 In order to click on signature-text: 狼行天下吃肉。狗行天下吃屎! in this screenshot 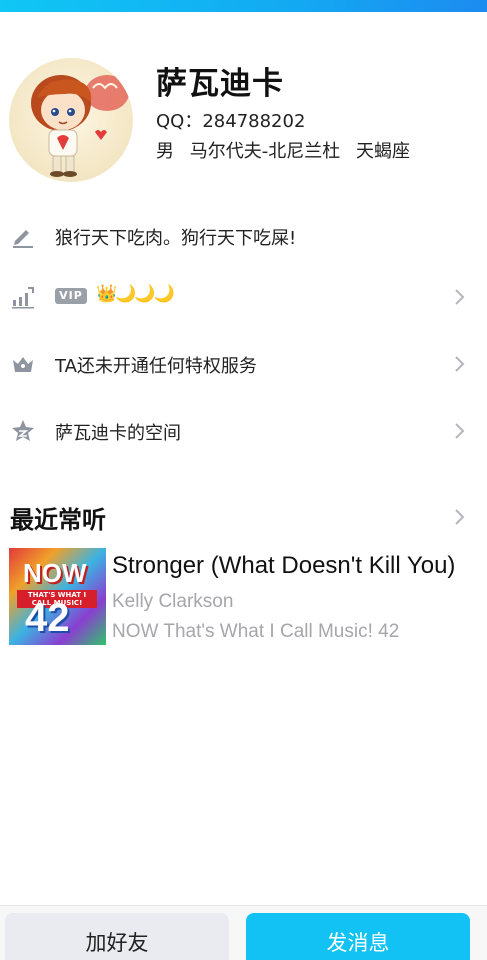, I will do `click(176, 238)`.